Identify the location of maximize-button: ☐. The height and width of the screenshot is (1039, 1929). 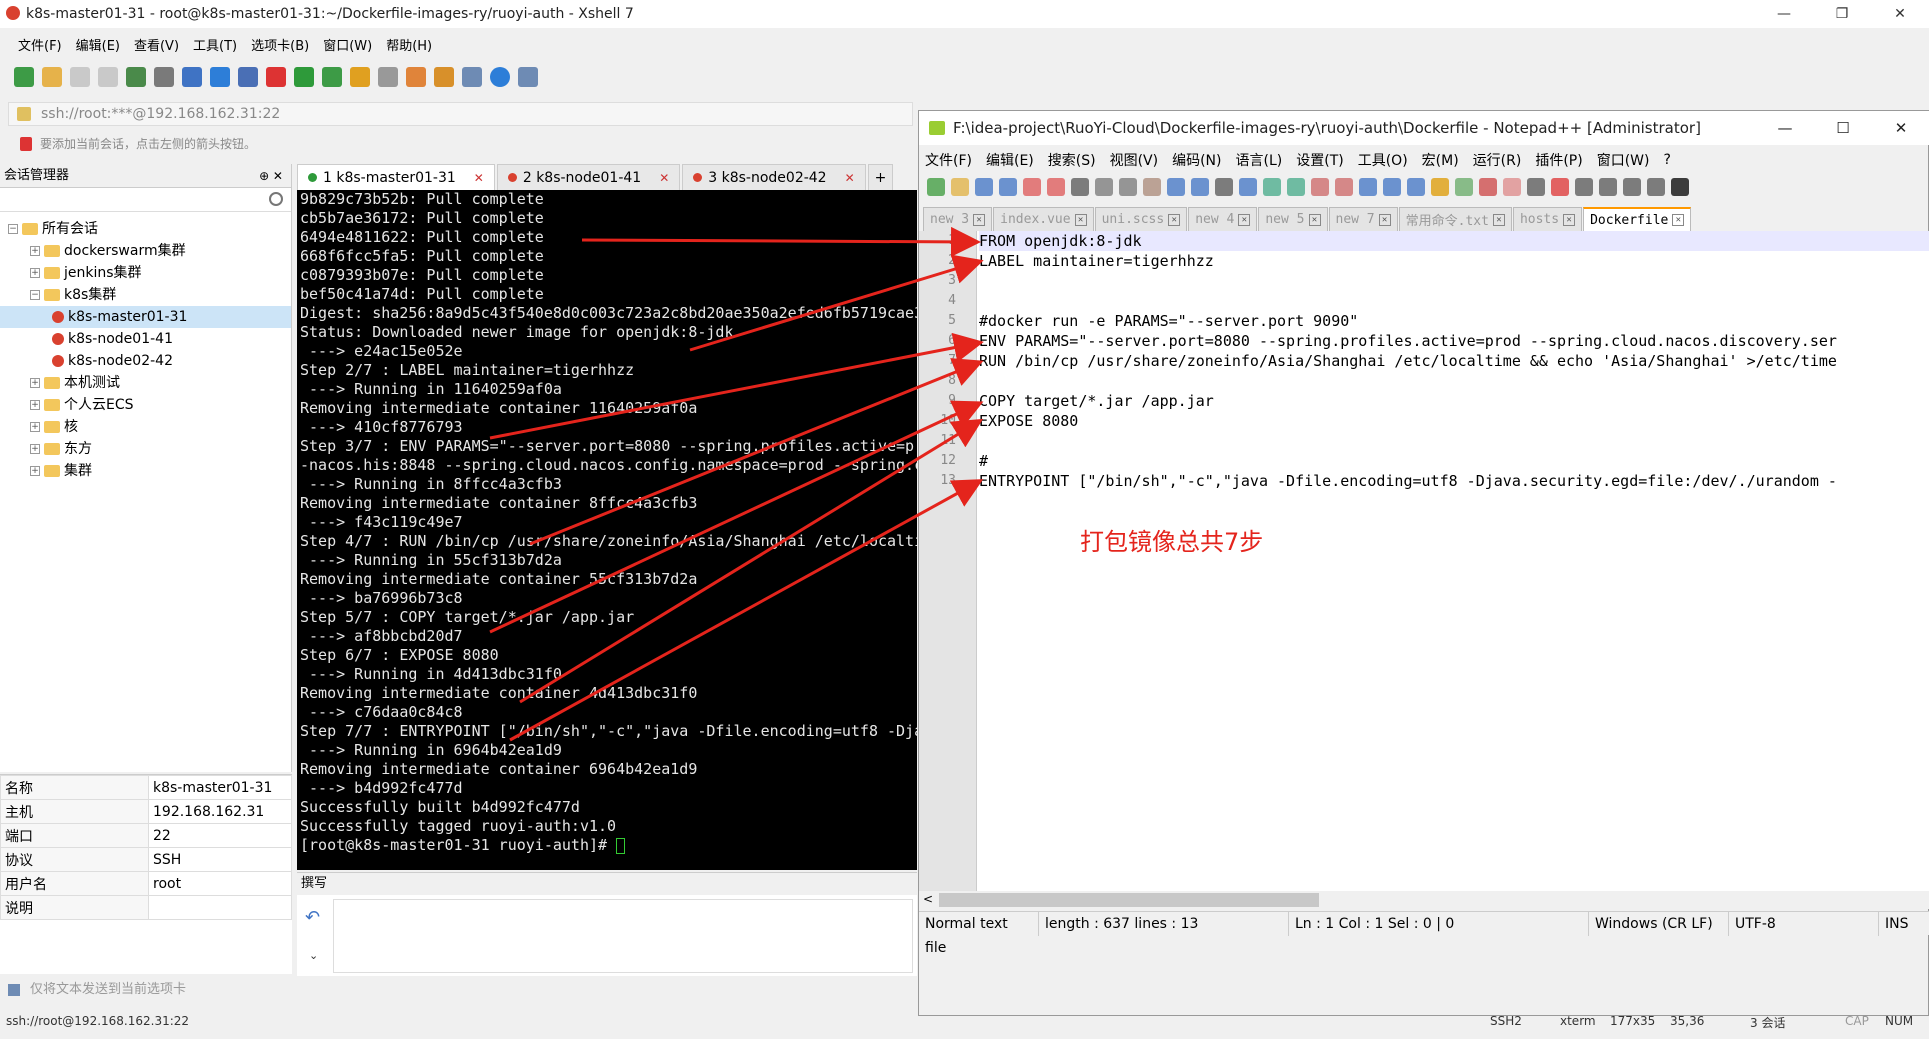
(1843, 128).